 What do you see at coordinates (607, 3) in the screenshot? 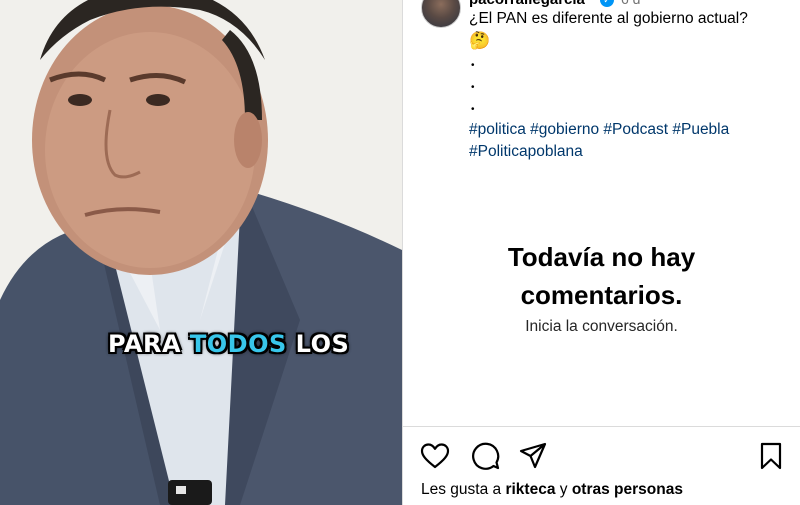
I see `verified-badge-icon: ✓` at bounding box center [607, 3].